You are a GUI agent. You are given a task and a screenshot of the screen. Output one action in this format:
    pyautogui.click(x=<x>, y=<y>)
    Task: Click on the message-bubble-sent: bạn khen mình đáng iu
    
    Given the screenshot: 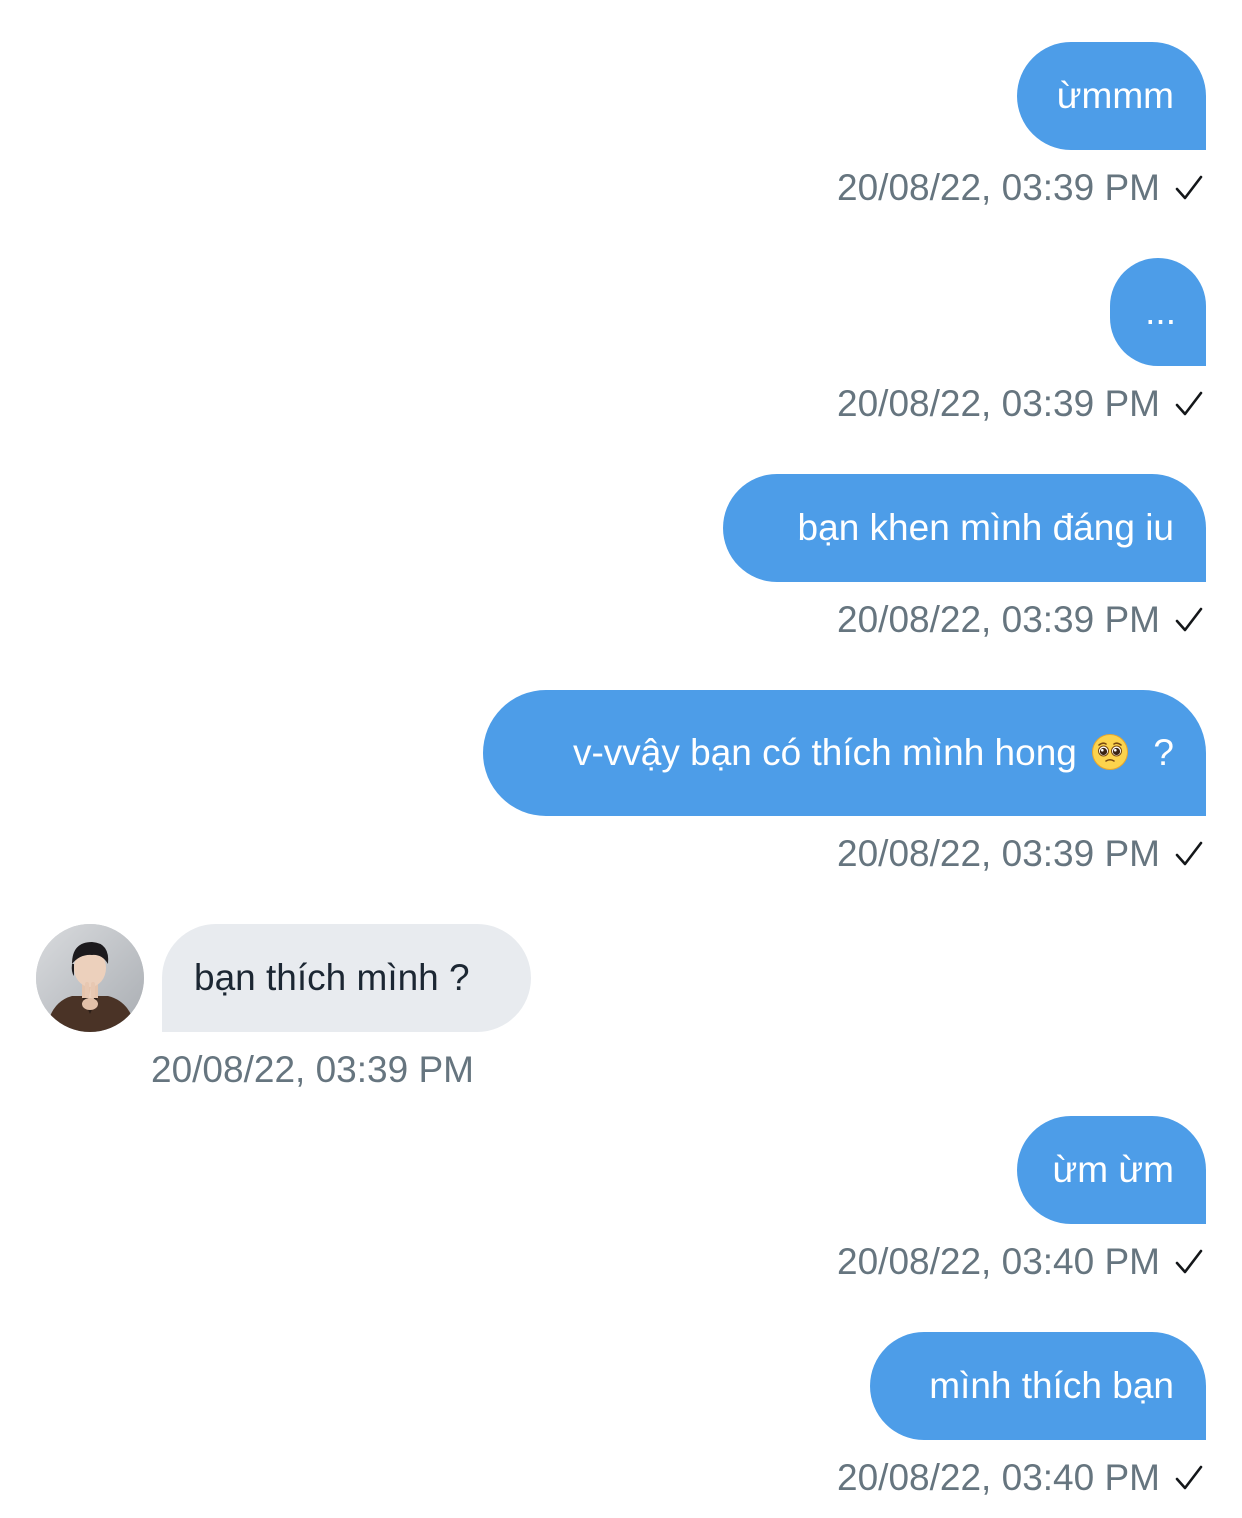 What is the action you would take?
    pyautogui.click(x=964, y=528)
    